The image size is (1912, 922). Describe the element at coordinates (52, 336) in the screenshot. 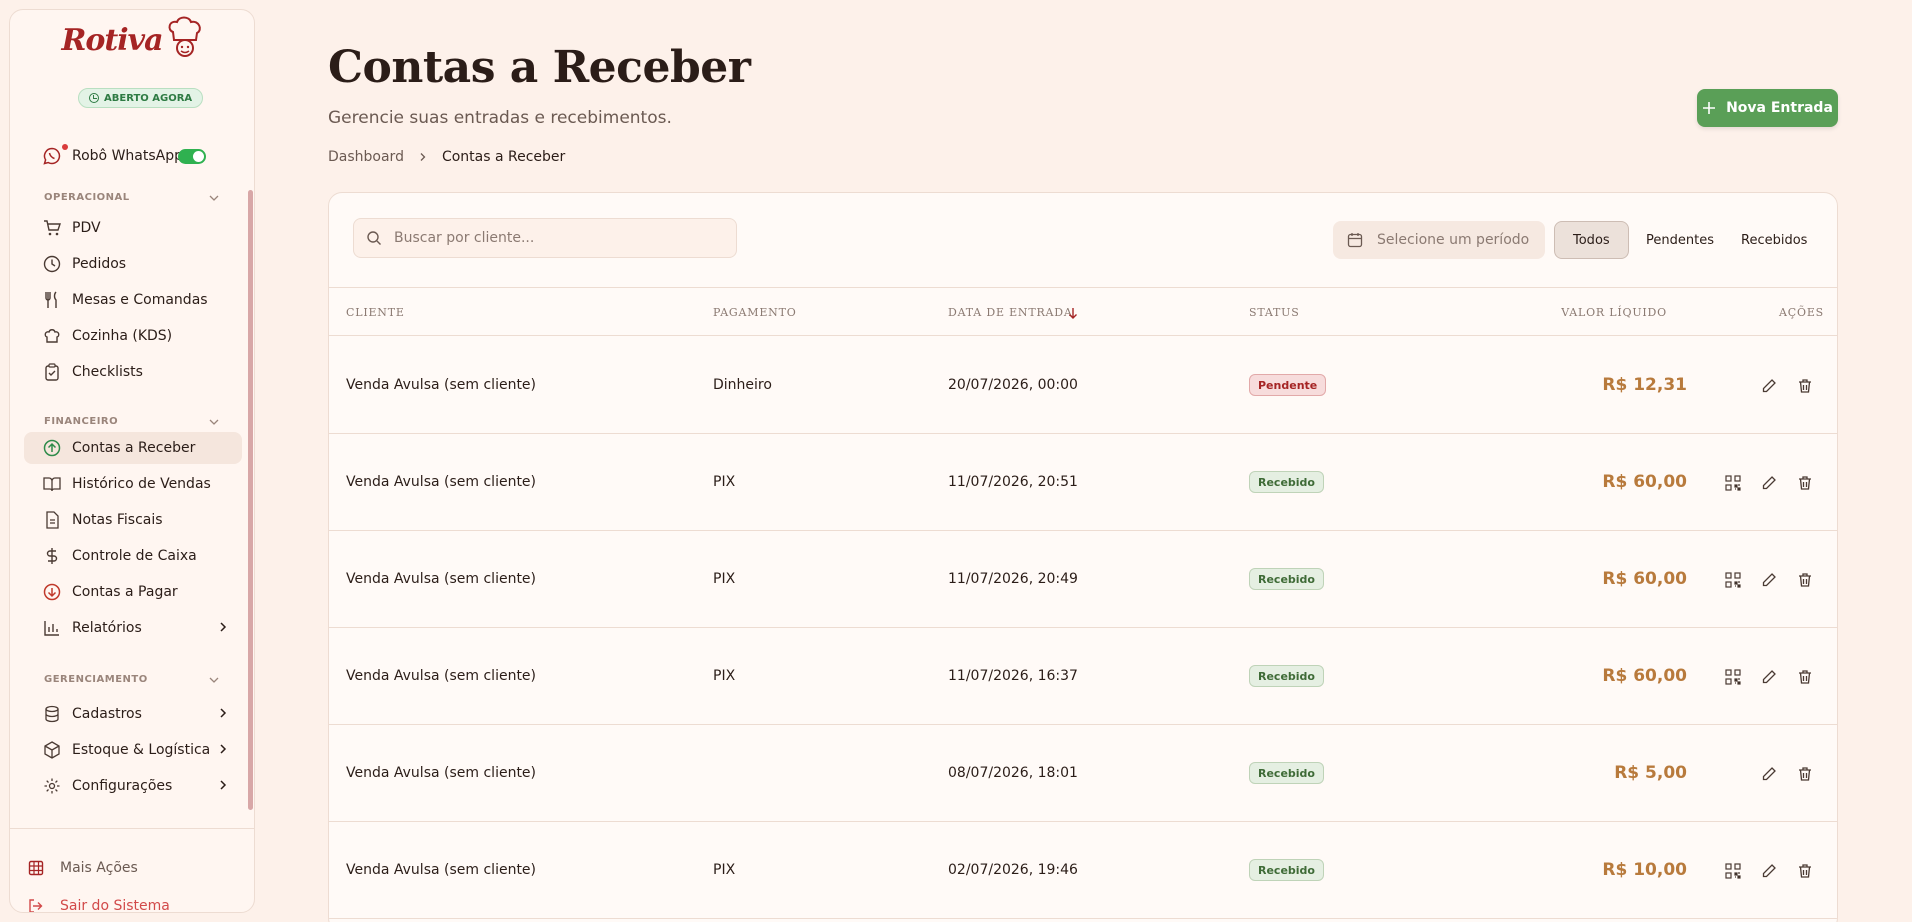

I see `chef-hat-icon` at that location.